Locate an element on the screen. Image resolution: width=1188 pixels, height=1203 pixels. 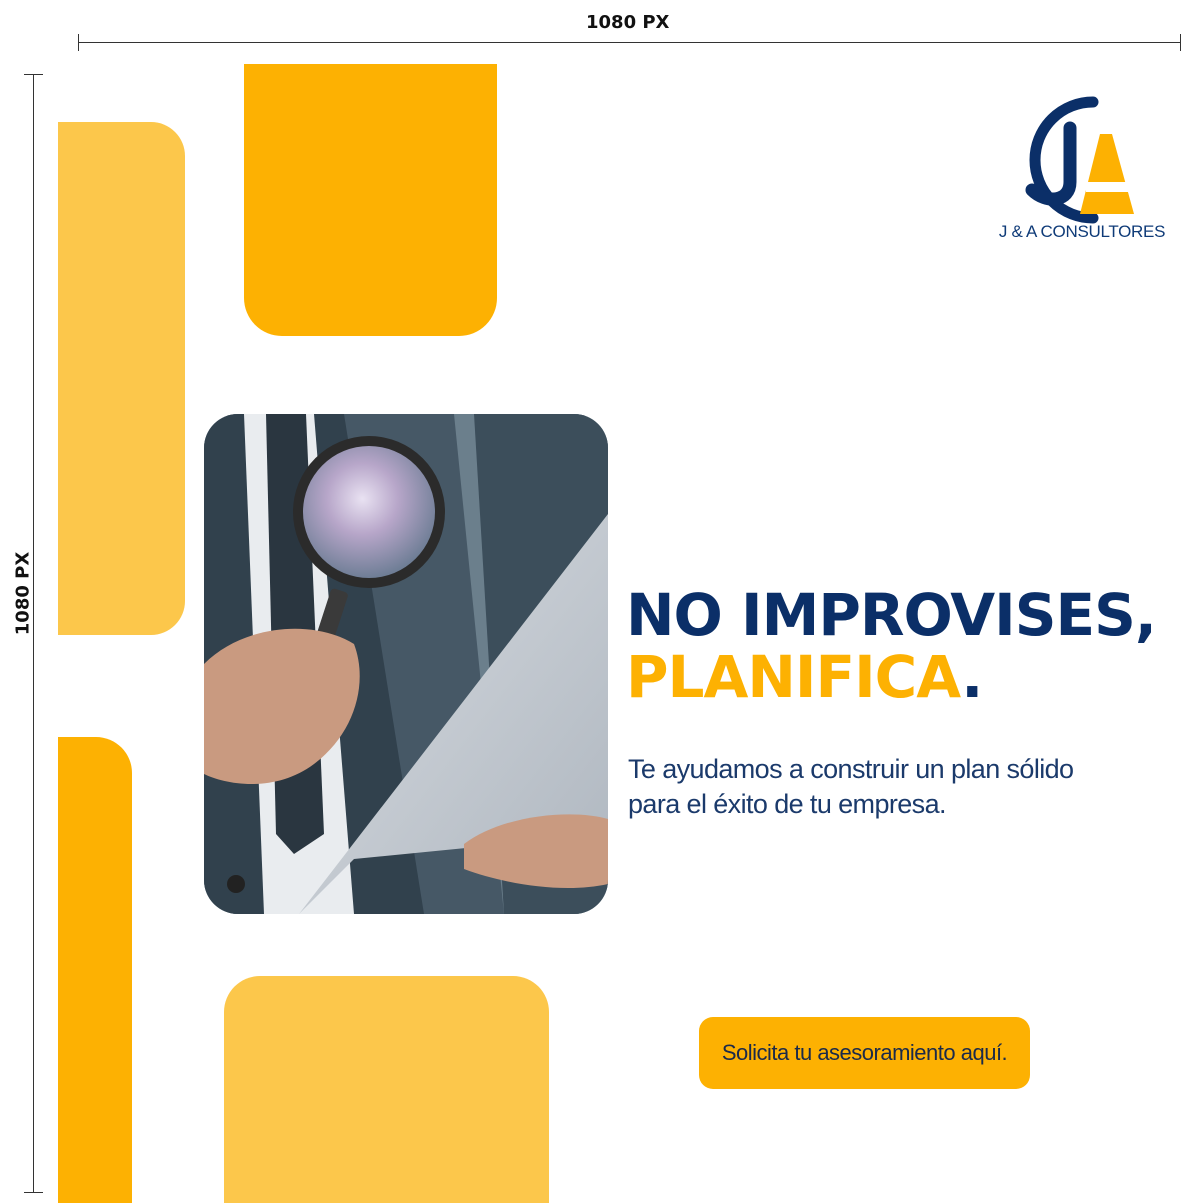
brand-name: J & A CONSULTORES is located at coordinates (1082, 231).